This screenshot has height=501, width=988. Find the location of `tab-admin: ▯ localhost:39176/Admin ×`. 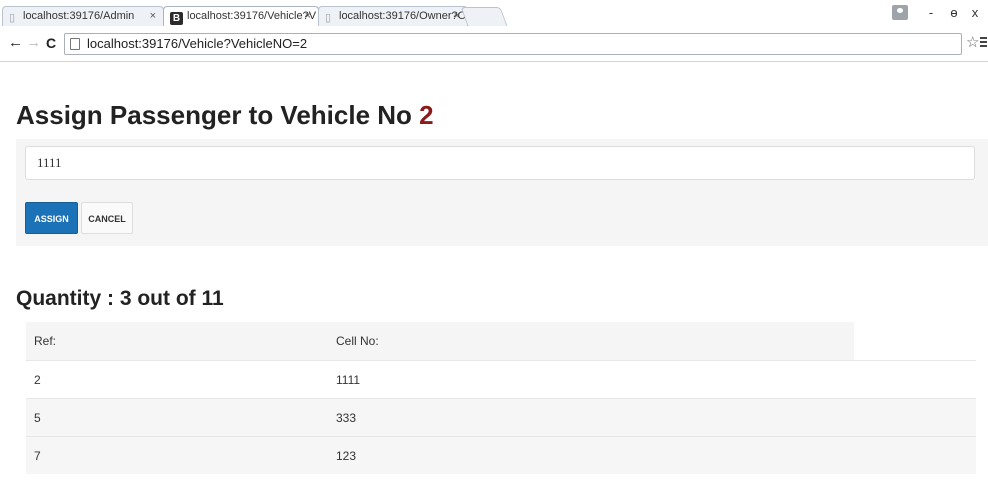

tab-admin: ▯ localhost:39176/Admin × is located at coordinates (83, 16).